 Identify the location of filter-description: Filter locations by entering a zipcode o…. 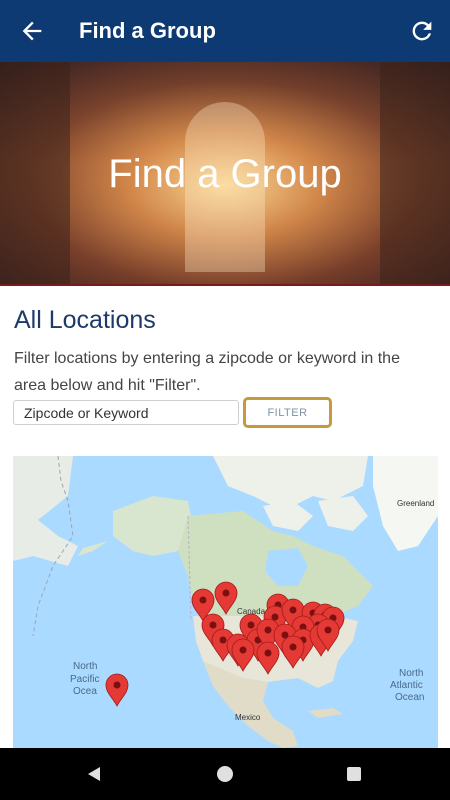
(207, 372).